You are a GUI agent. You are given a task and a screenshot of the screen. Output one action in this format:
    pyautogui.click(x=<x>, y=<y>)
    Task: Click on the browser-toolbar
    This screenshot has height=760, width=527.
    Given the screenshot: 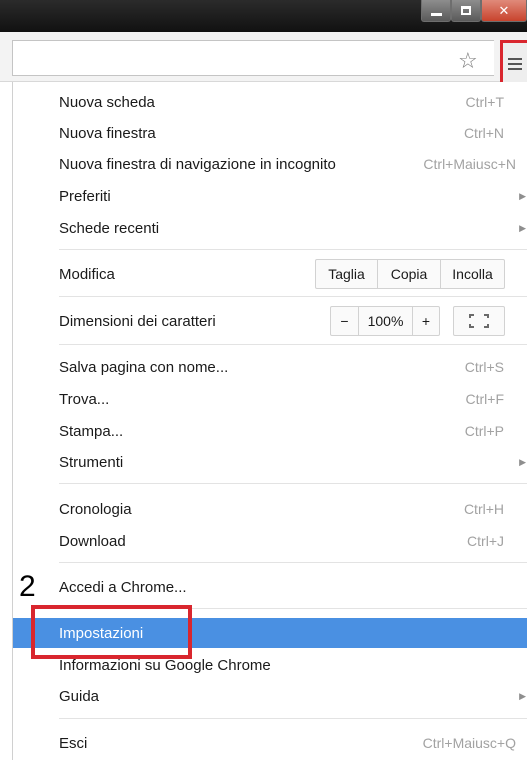 What is the action you would take?
    pyautogui.click(x=263, y=57)
    